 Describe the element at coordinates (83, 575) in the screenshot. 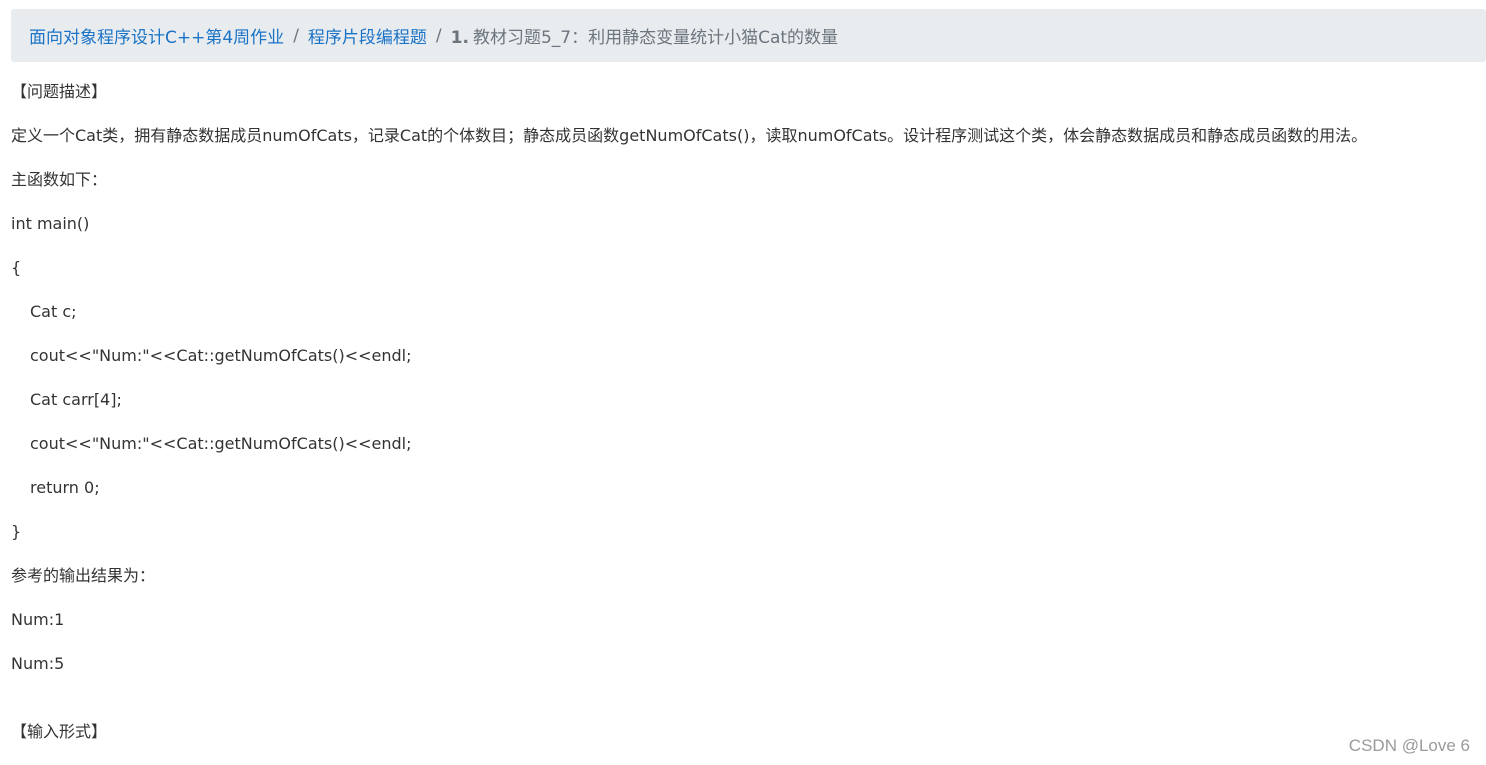

I see `output-intro-text: 参考的输出结果为：` at that location.